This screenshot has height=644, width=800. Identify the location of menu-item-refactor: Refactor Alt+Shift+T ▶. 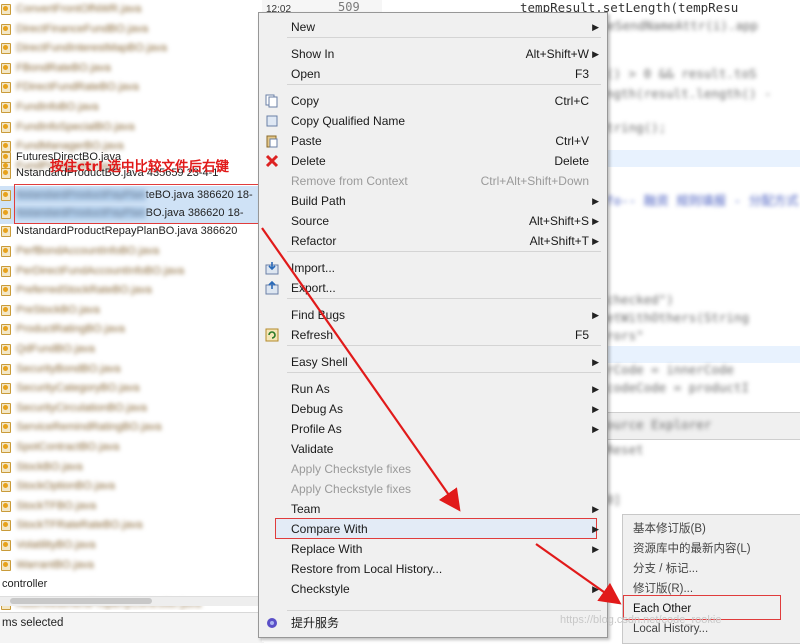
(433, 241).